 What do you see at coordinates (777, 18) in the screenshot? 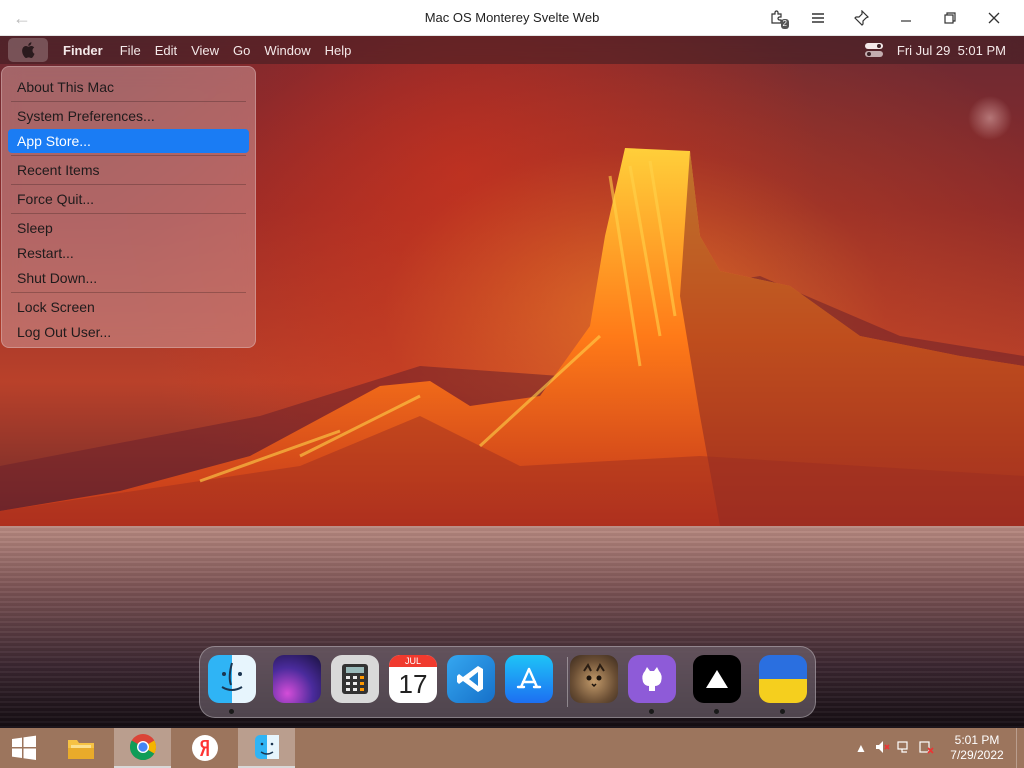
I see `extensions-button: 2` at bounding box center [777, 18].